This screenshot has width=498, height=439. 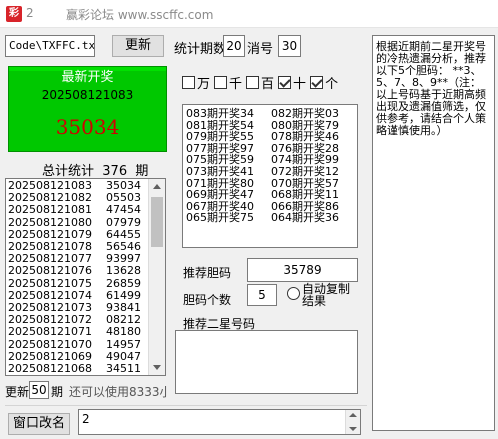 I want to click on history-entry: 082期开奖03, so click(x=305, y=113).